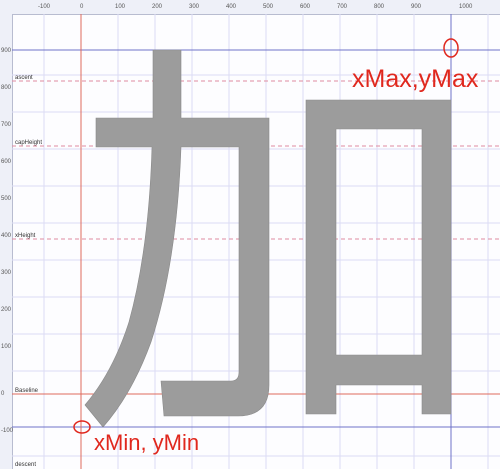 This screenshot has width=500, height=469. Describe the element at coordinates (29, 143) in the screenshot. I see `cap-height-label: capHeight` at that location.